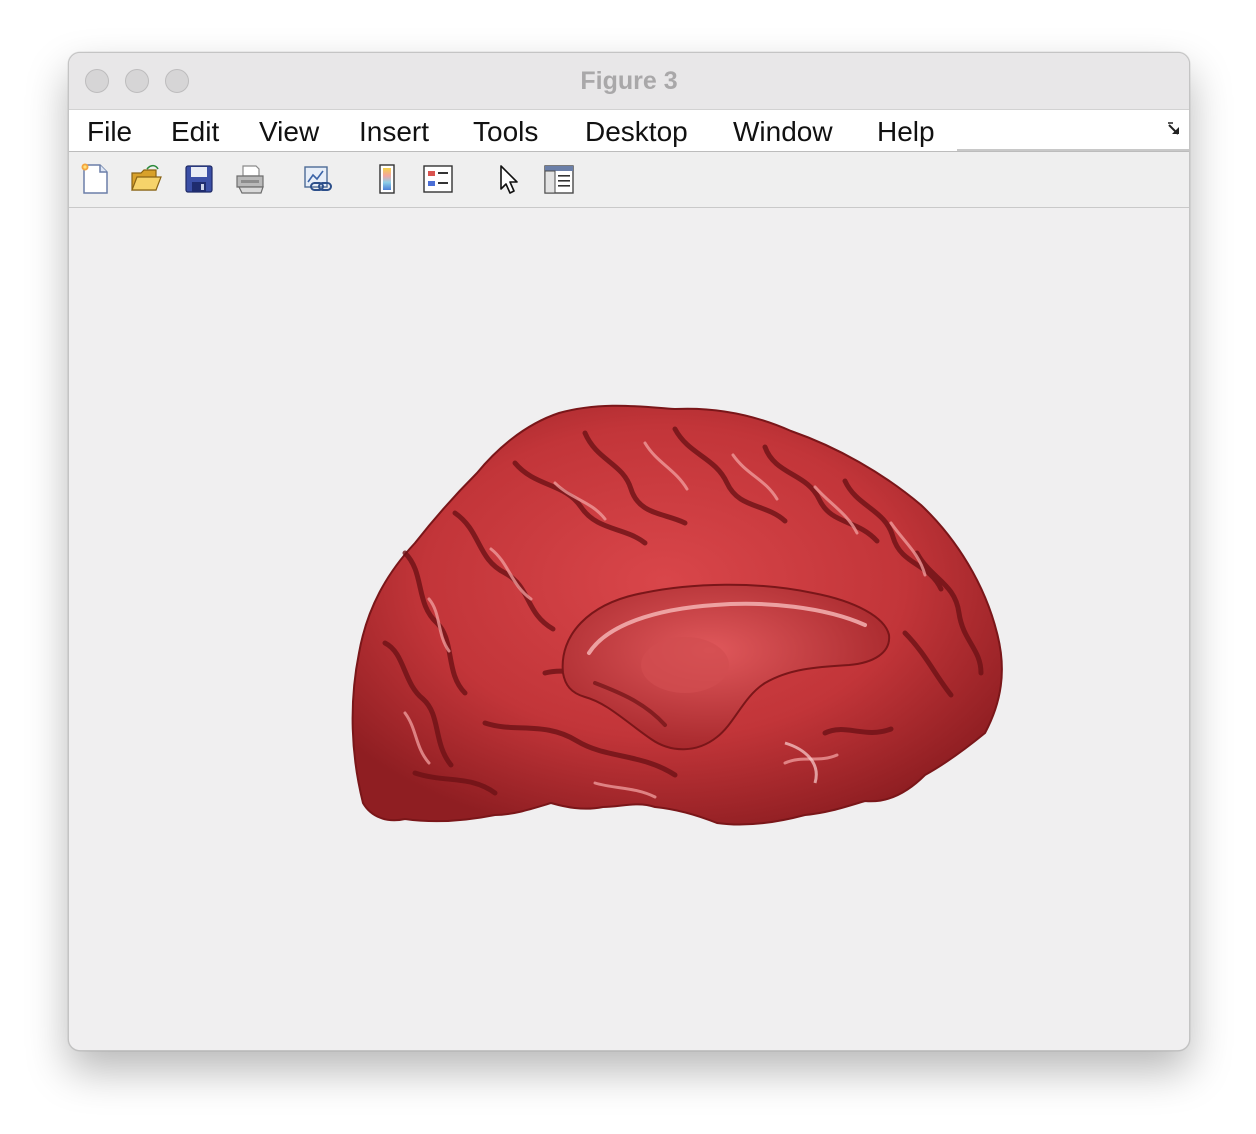 Image resolution: width=1256 pixels, height=1134 pixels. I want to click on colorbar-icon, so click(387, 179).